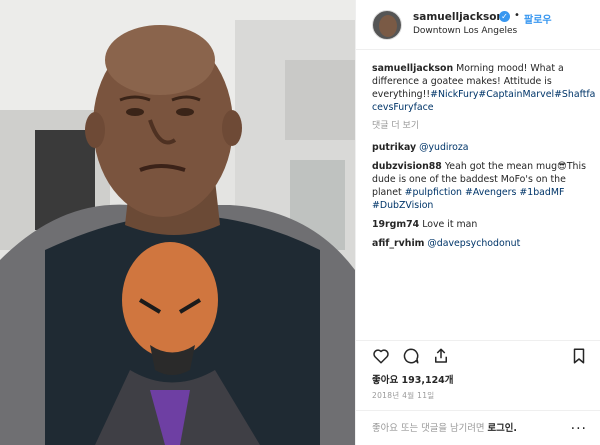 Image resolution: width=600 pixels, height=445 pixels. I want to click on comment-author: afif_rvhim, so click(398, 243).